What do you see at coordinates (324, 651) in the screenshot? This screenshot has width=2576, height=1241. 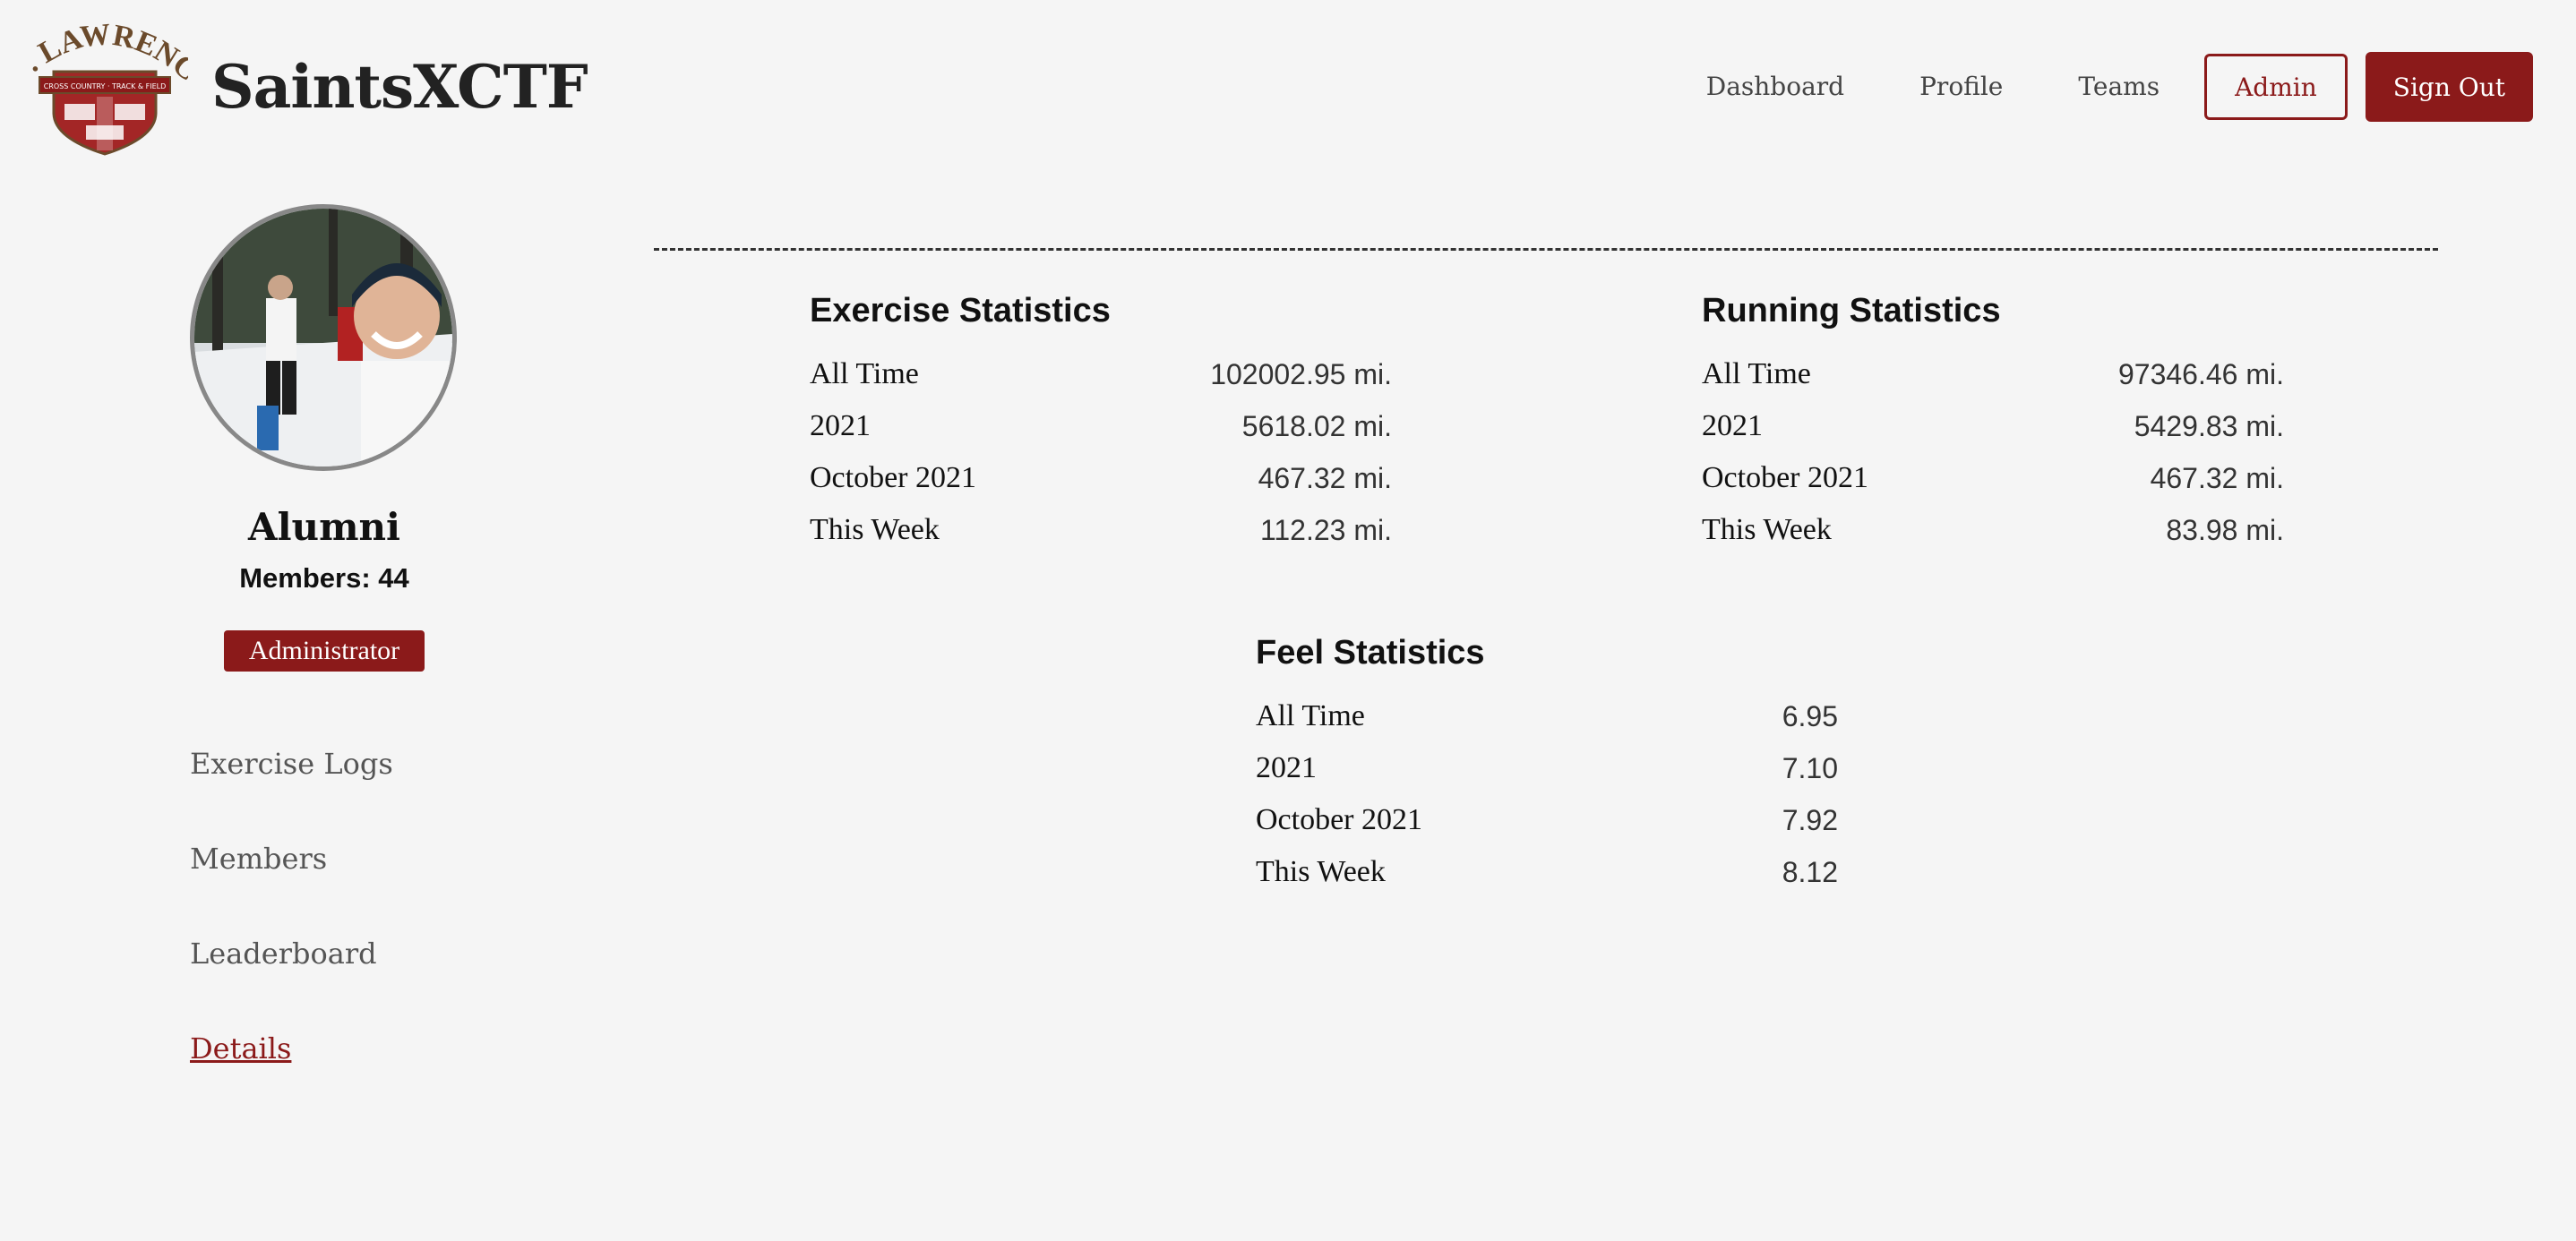 I see `role-badge: Administrator` at bounding box center [324, 651].